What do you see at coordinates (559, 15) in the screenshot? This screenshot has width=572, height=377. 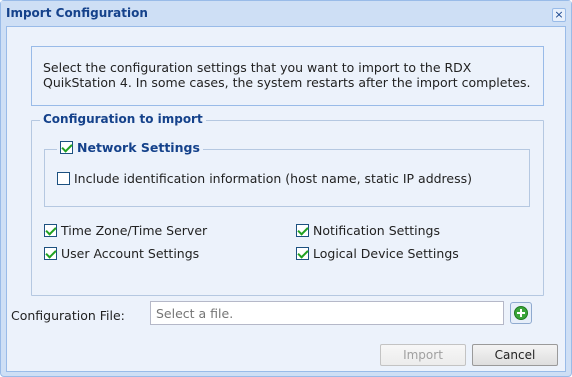 I see `close-icon: ×` at bounding box center [559, 15].